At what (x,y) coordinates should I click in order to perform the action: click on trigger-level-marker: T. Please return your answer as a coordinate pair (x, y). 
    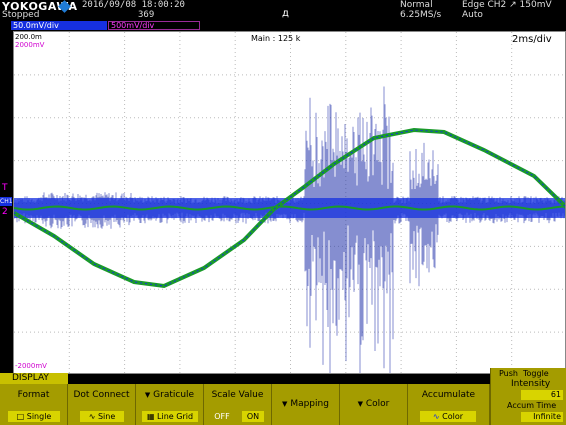
    Looking at the image, I should click on (5, 188).